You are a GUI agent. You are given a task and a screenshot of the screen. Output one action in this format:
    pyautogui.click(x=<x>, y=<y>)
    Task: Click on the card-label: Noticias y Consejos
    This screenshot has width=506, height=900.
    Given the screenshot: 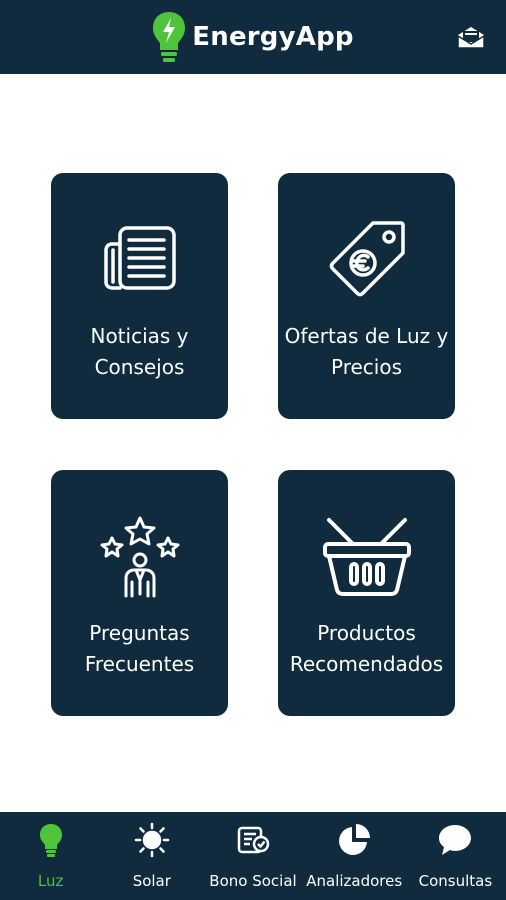 What is the action you would take?
    pyautogui.click(x=139, y=351)
    